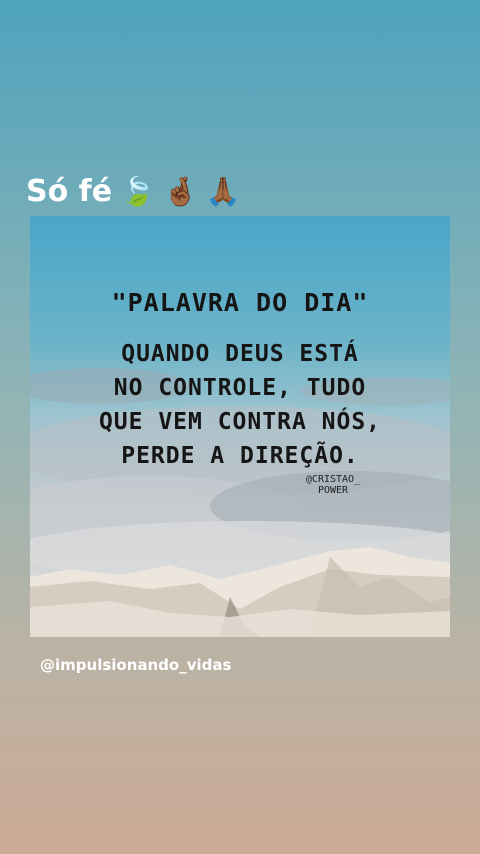  What do you see at coordinates (240, 354) in the screenshot?
I see `quote-line: QUANDO DEUS ESTÁ` at bounding box center [240, 354].